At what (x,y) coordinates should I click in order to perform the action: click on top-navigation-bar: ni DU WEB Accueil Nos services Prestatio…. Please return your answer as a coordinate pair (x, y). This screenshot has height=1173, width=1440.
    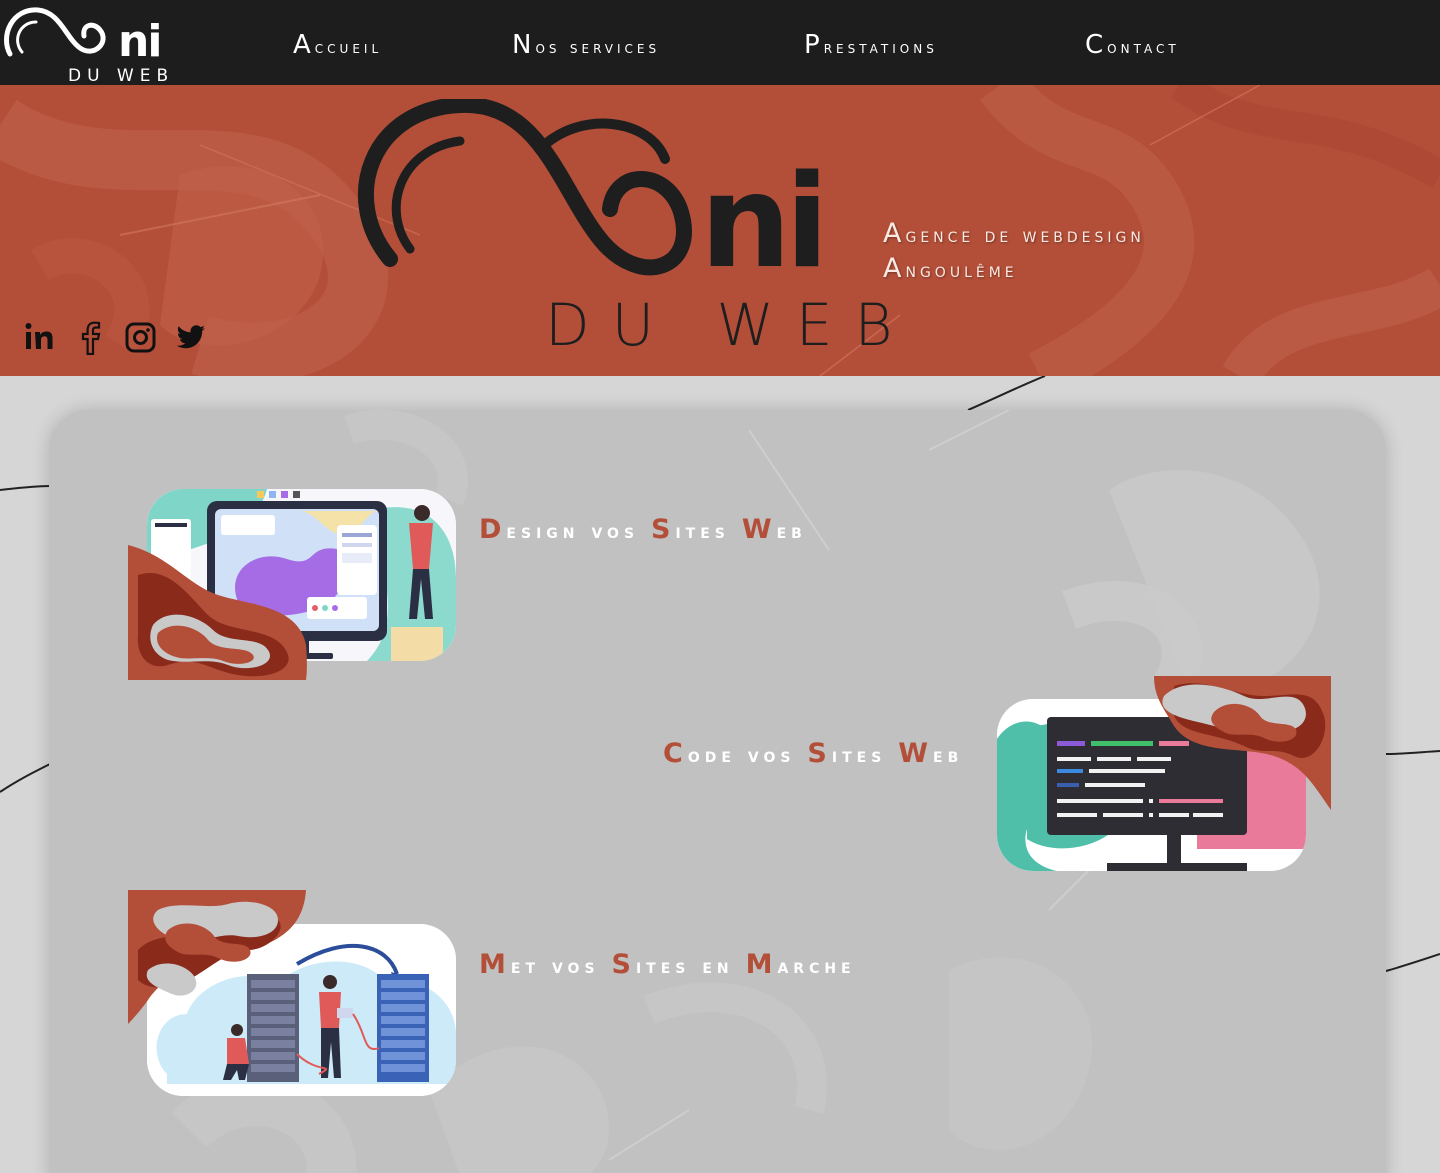
    Looking at the image, I should click on (720, 43).